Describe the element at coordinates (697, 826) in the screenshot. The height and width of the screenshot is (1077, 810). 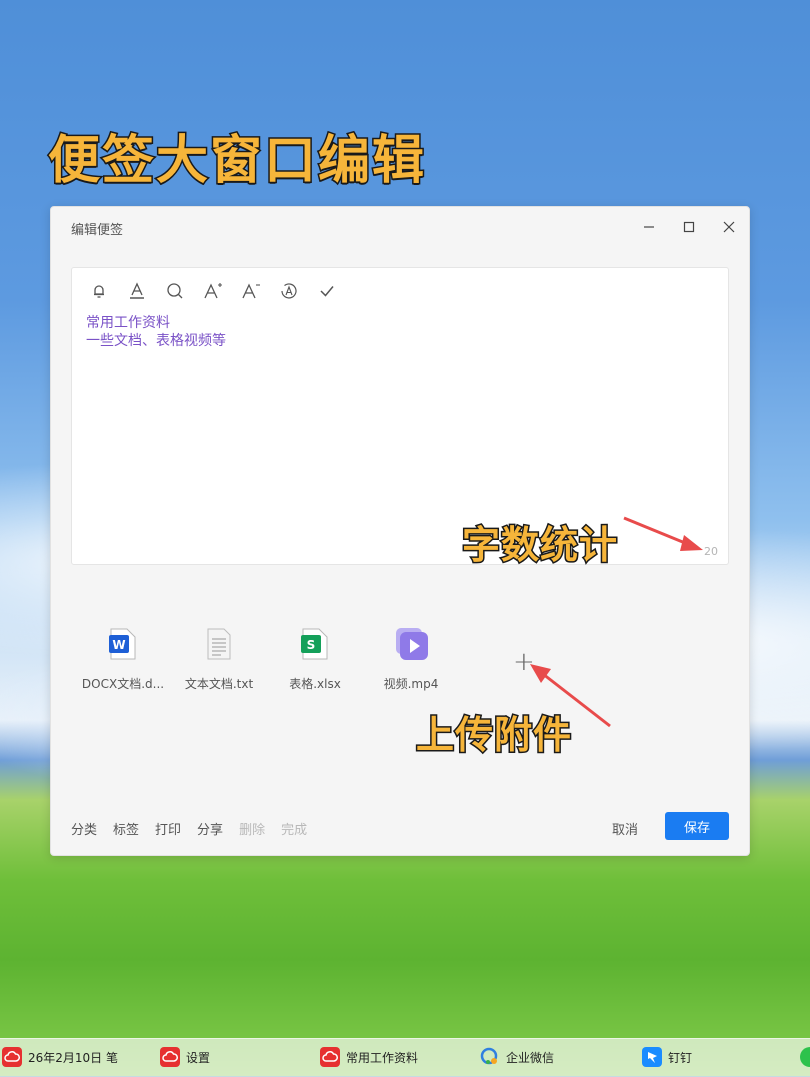
I see `save-button: 保存` at that location.